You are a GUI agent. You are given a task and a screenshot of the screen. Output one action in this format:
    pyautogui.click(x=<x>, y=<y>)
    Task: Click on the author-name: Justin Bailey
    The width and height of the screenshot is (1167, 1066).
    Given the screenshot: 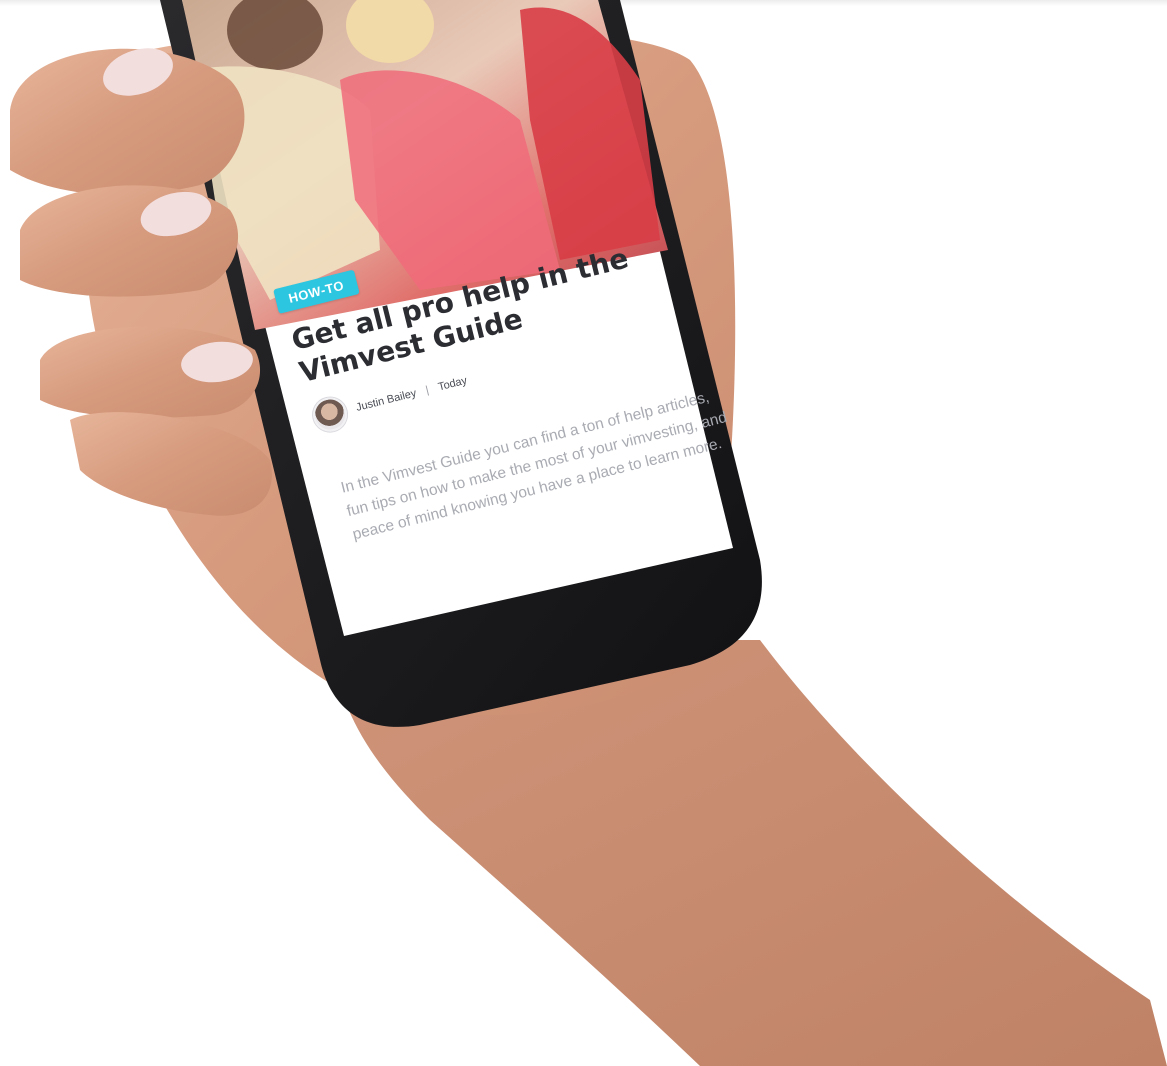 What is the action you would take?
    pyautogui.click(x=386, y=400)
    